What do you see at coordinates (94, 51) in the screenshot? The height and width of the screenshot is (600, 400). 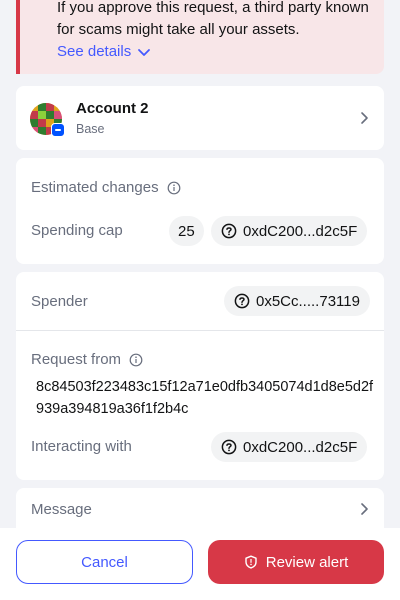 I see `see-details-label: See details` at bounding box center [94, 51].